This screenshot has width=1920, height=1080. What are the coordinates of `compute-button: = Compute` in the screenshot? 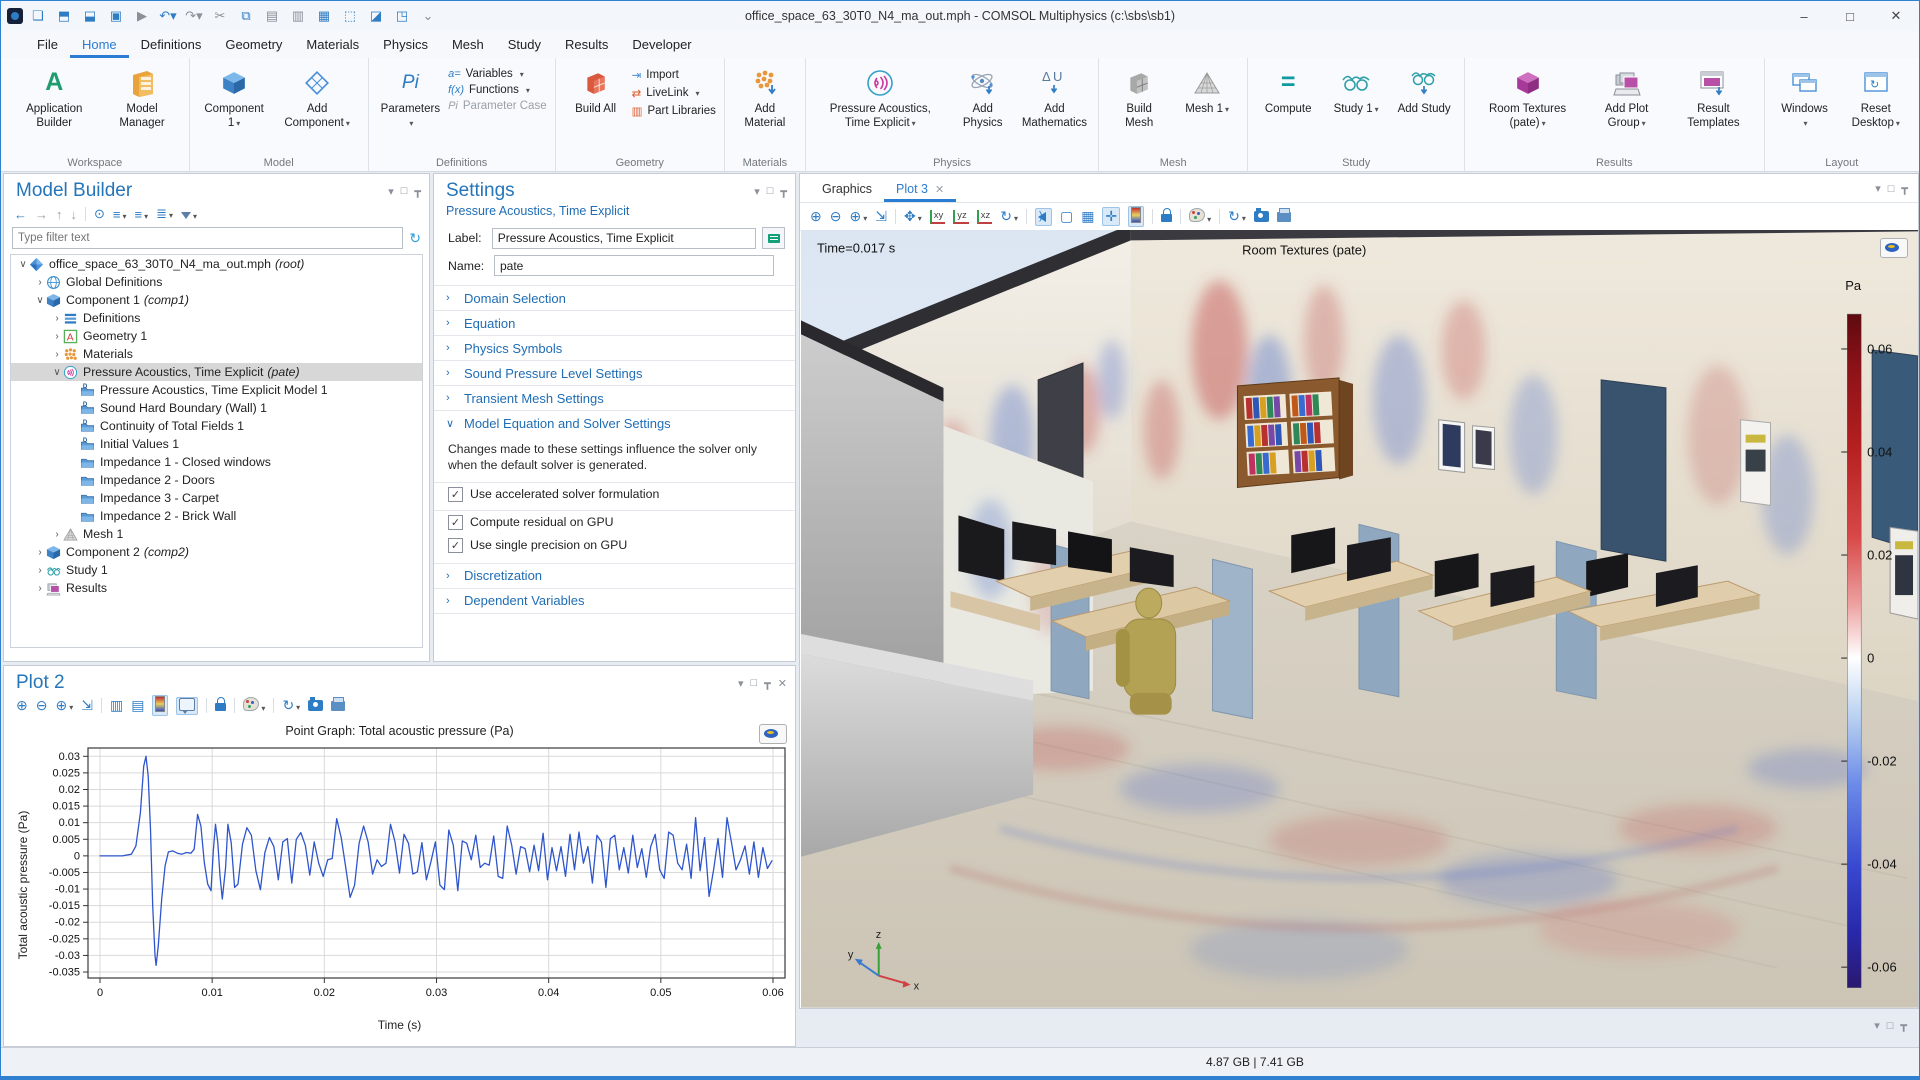 It's located at (1288, 91).